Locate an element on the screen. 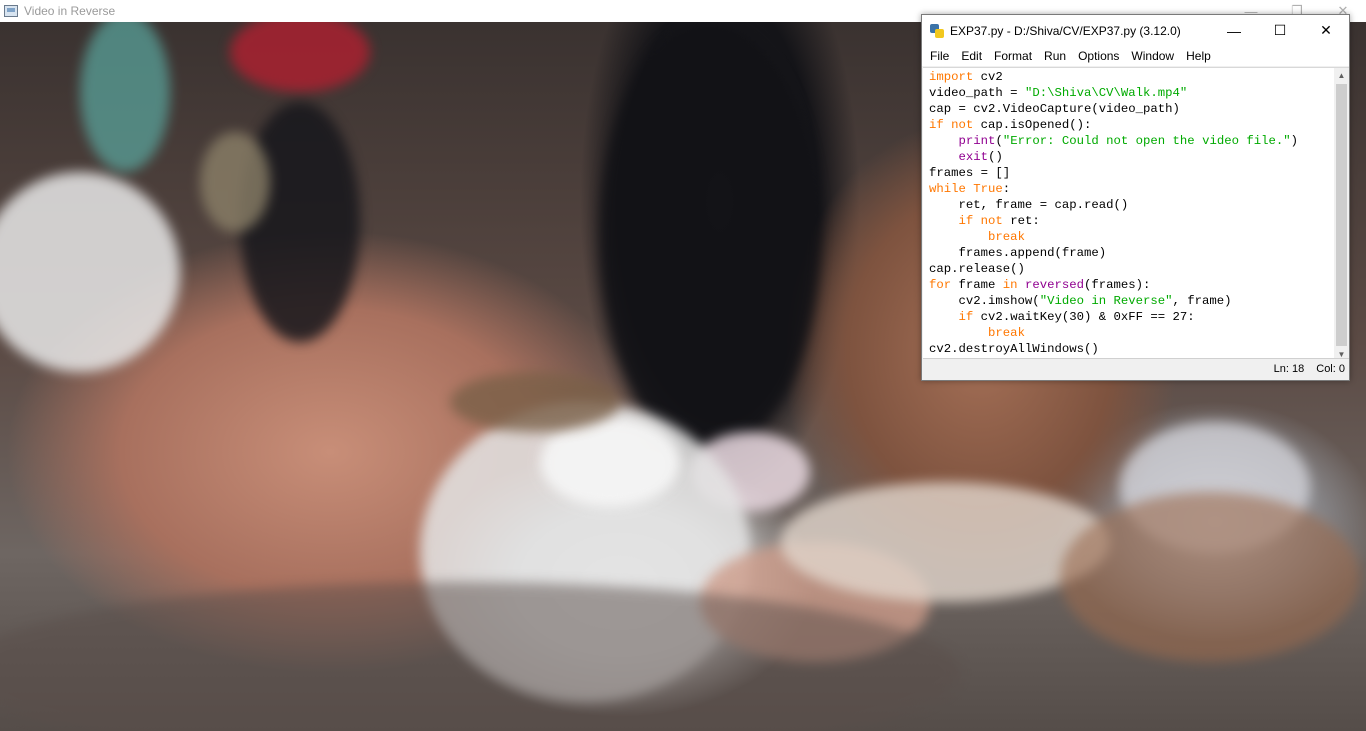  code-token: ret: is located at coordinates (1021, 221).